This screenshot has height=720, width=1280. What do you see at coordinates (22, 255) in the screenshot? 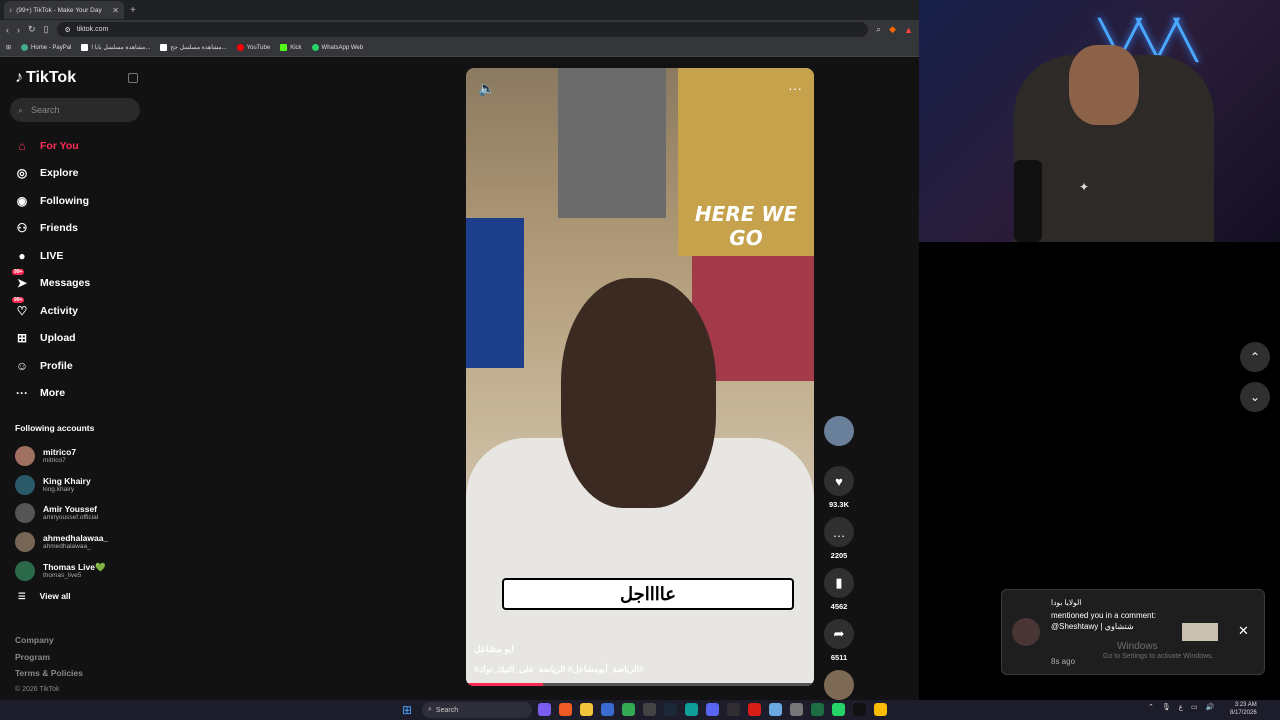
I see `live-icon: ●` at bounding box center [22, 255].